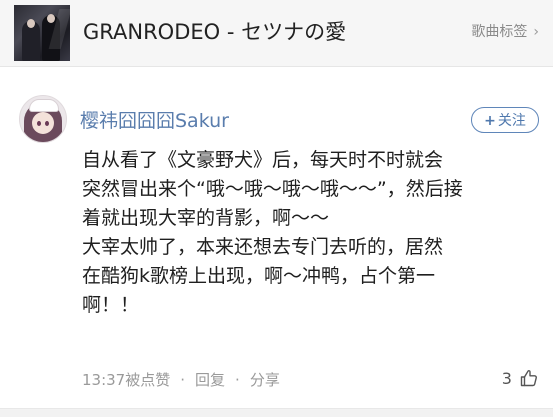 This screenshot has width=553, height=417. Describe the element at coordinates (259, 276) in the screenshot. I see `comment-line: 在酷狗k歌榜上出现，啊～冲鸭，占个第一` at that location.